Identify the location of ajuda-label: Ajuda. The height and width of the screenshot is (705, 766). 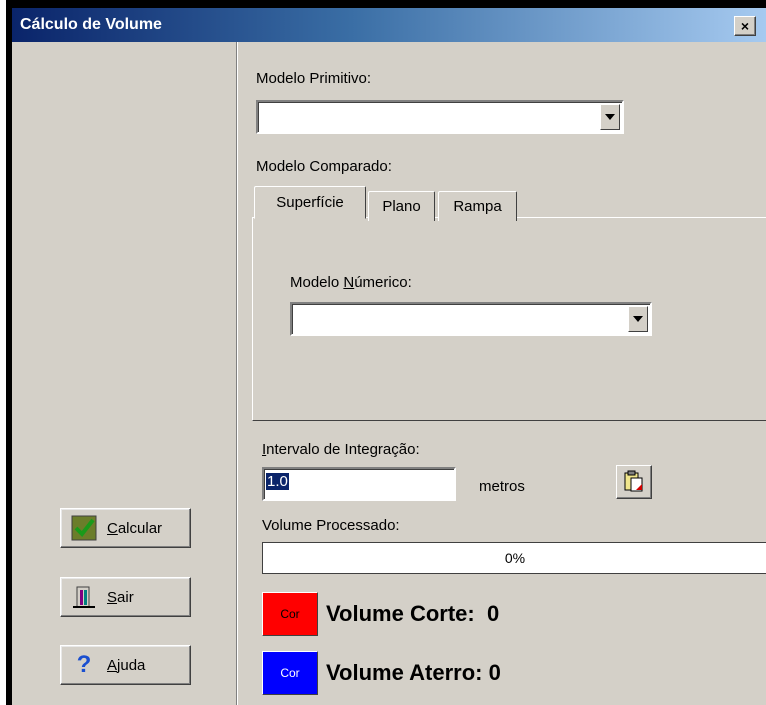
(126, 665).